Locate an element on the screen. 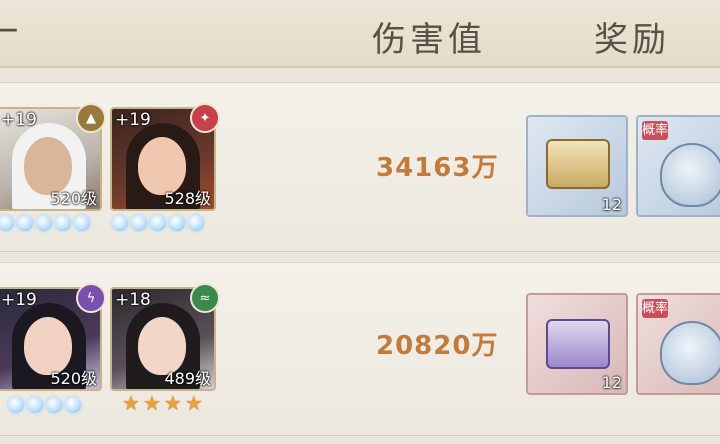 Image resolution: width=720 pixels, height=444 pixels. flame-icon: ✦ is located at coordinates (205, 118).